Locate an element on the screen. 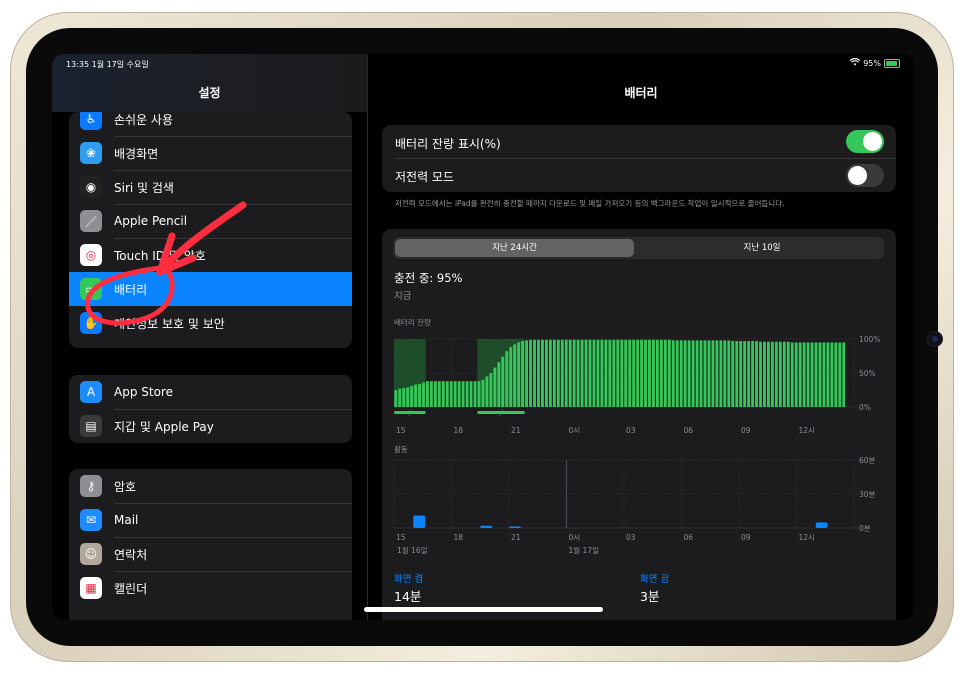 This screenshot has width=966, height=674. x-tick-label: 21 is located at coordinates (516, 537).